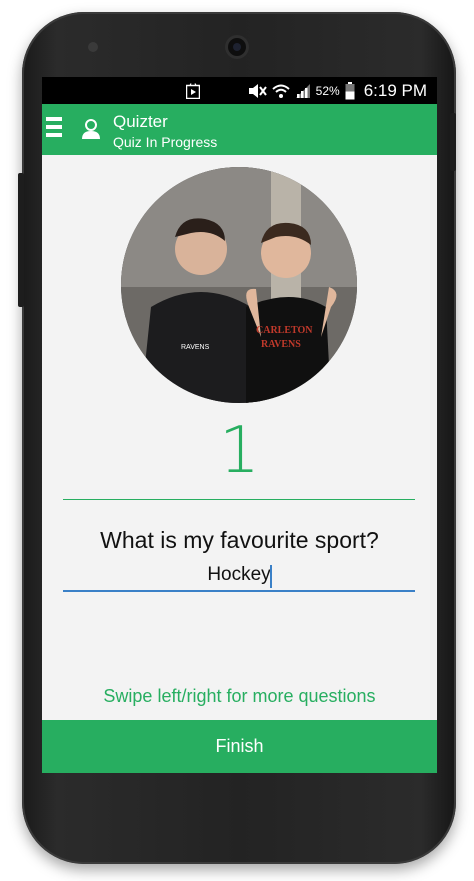 Image resolution: width=474 pixels, height=881 pixels. I want to click on menu-icon, so click(54, 129).